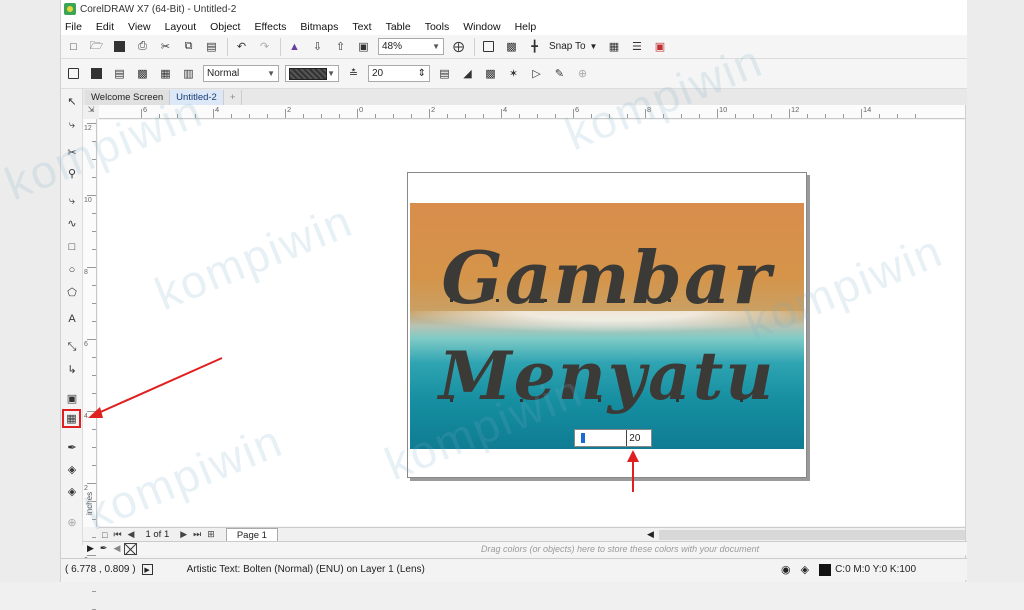 This screenshot has height=610, width=1024. I want to click on color-eyedropper-icon: ✒, so click(72, 447).